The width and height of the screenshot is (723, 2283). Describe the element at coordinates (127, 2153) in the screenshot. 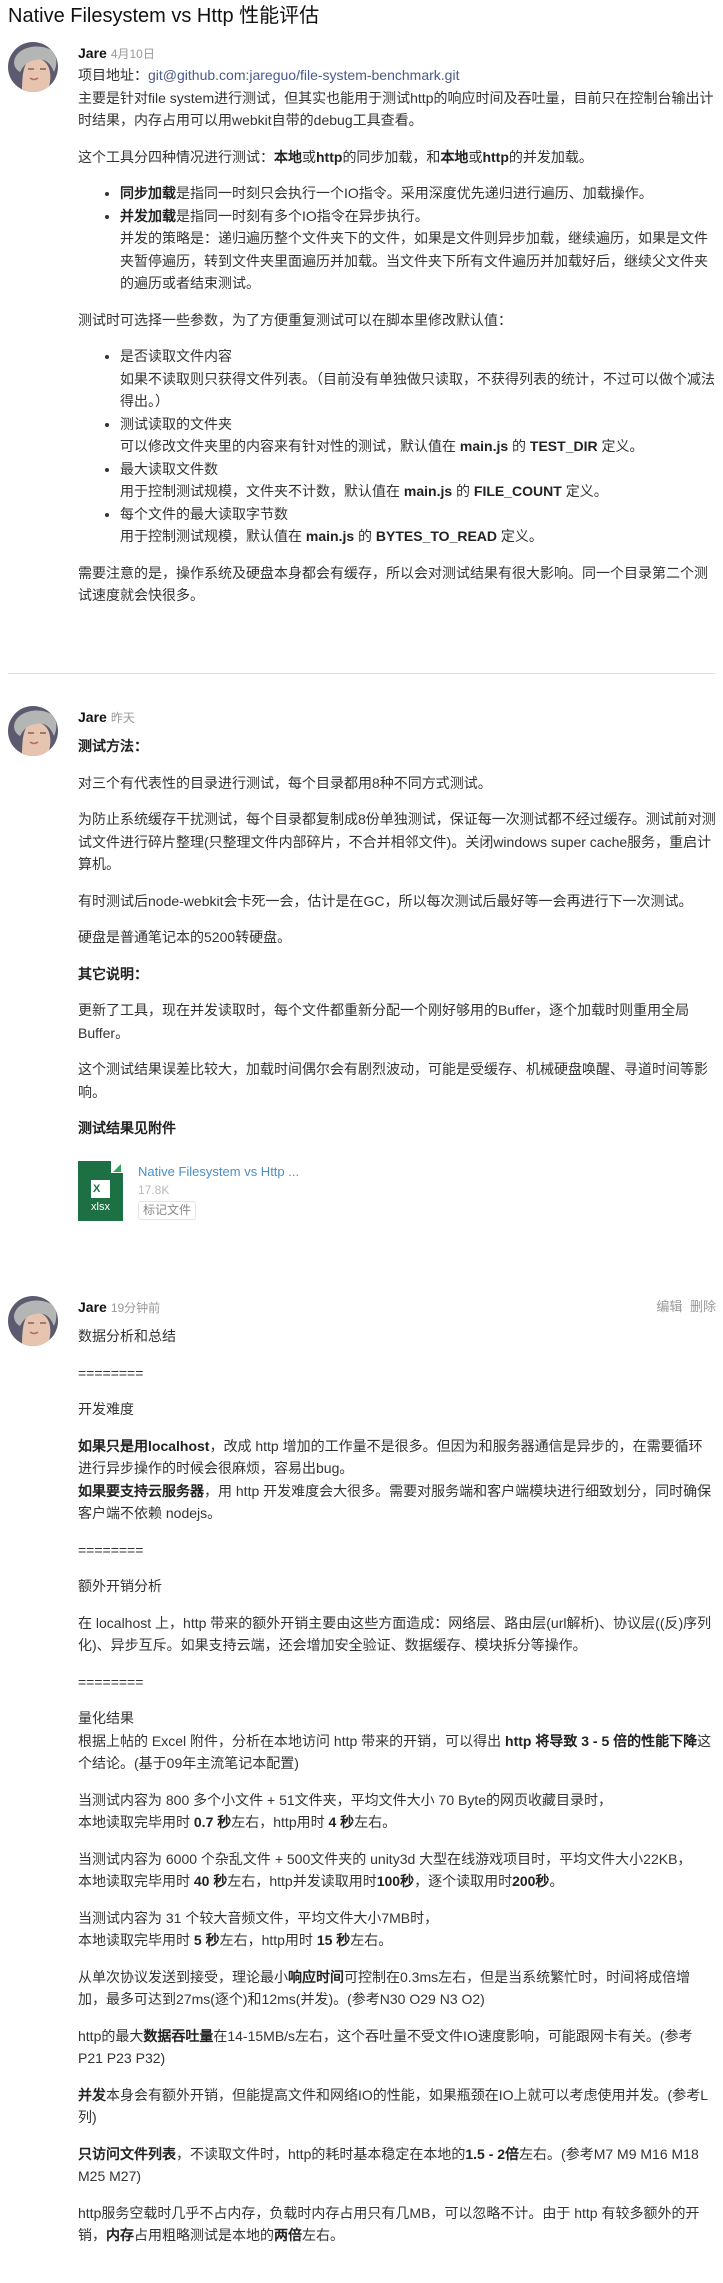

I see `bold-text: 只访问文件列表` at that location.